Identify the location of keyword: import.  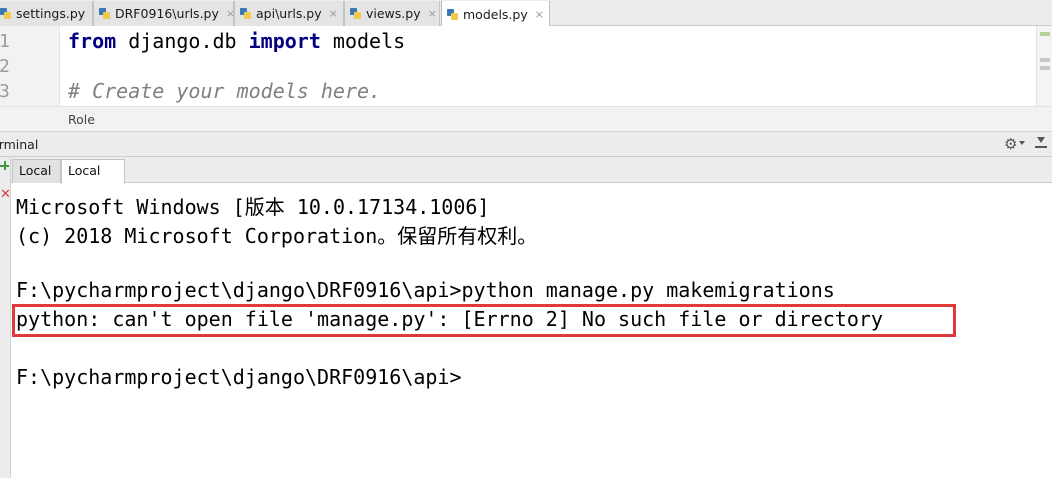
(284, 41).